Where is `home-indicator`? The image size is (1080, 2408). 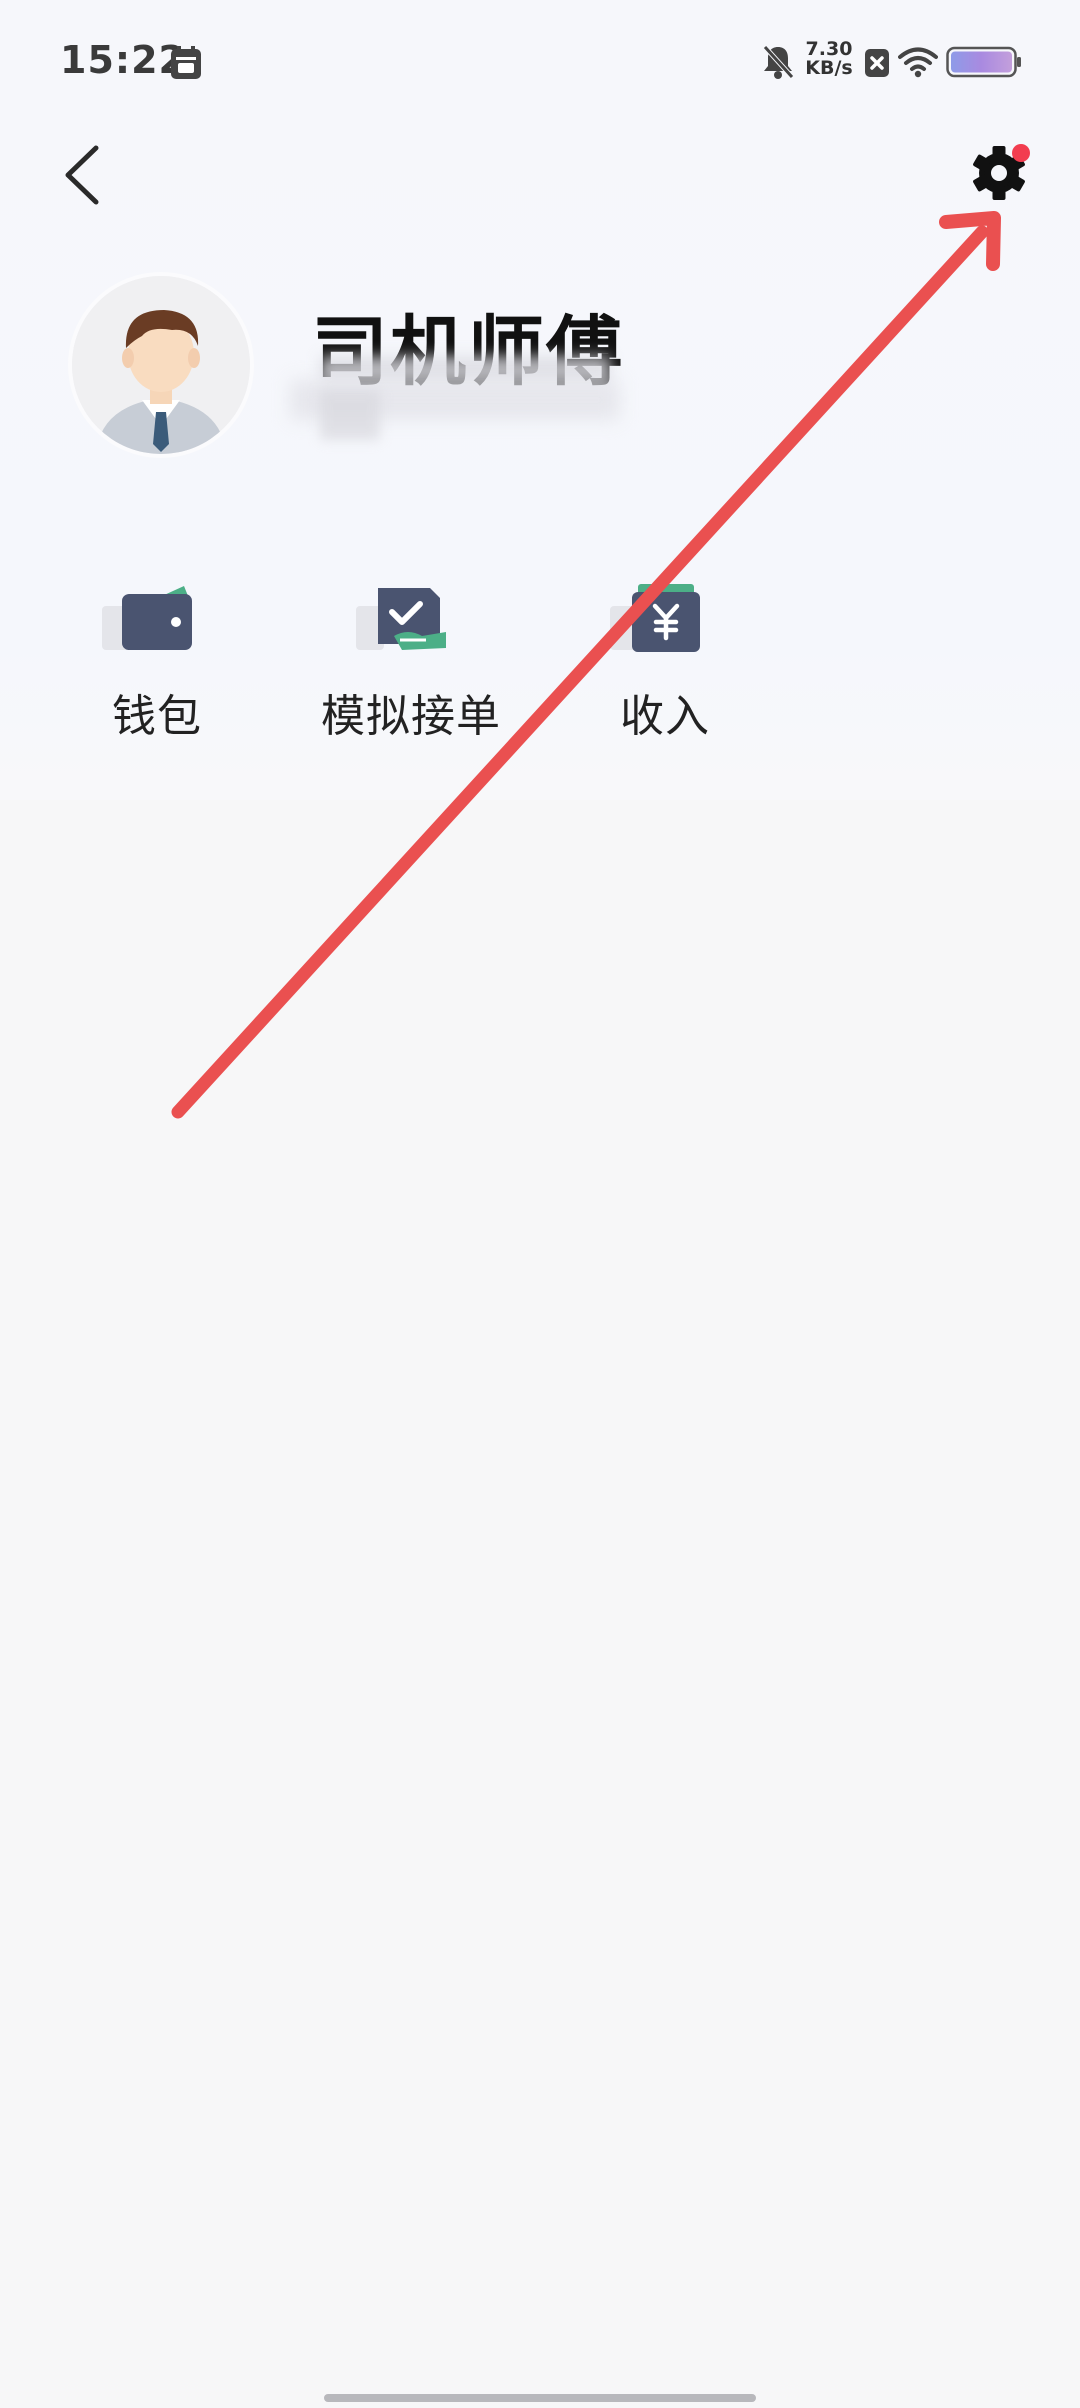
home-indicator is located at coordinates (540, 2398).